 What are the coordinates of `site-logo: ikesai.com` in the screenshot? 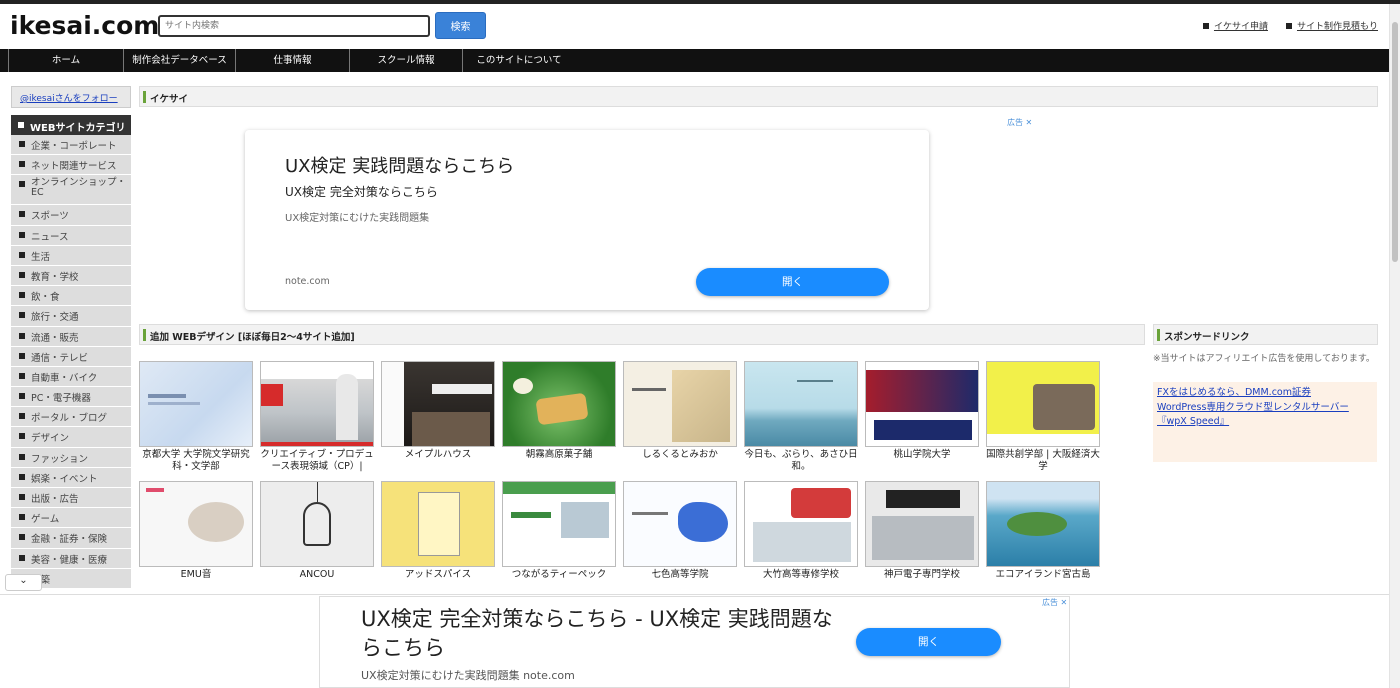 It's located at (84, 25).